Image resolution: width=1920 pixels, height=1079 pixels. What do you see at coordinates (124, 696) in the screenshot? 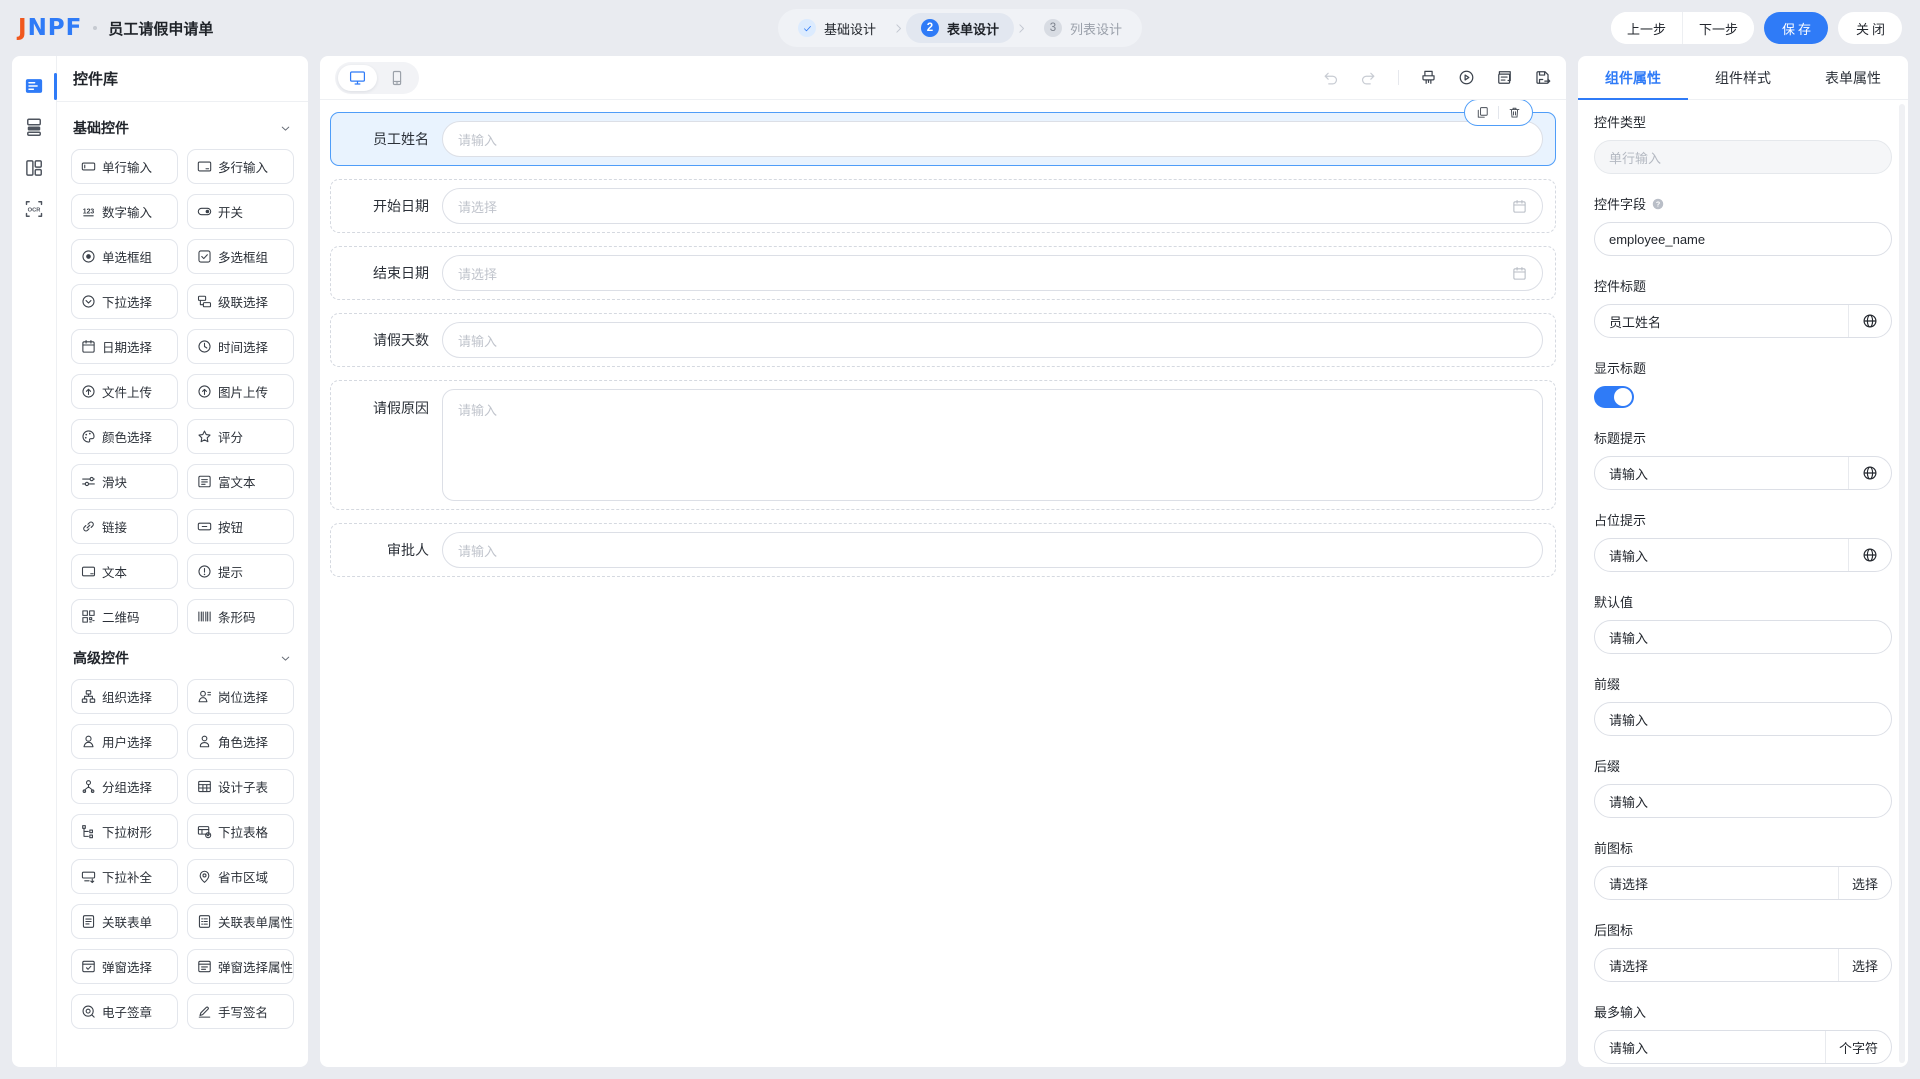
I see `library-item: 组织选择` at bounding box center [124, 696].